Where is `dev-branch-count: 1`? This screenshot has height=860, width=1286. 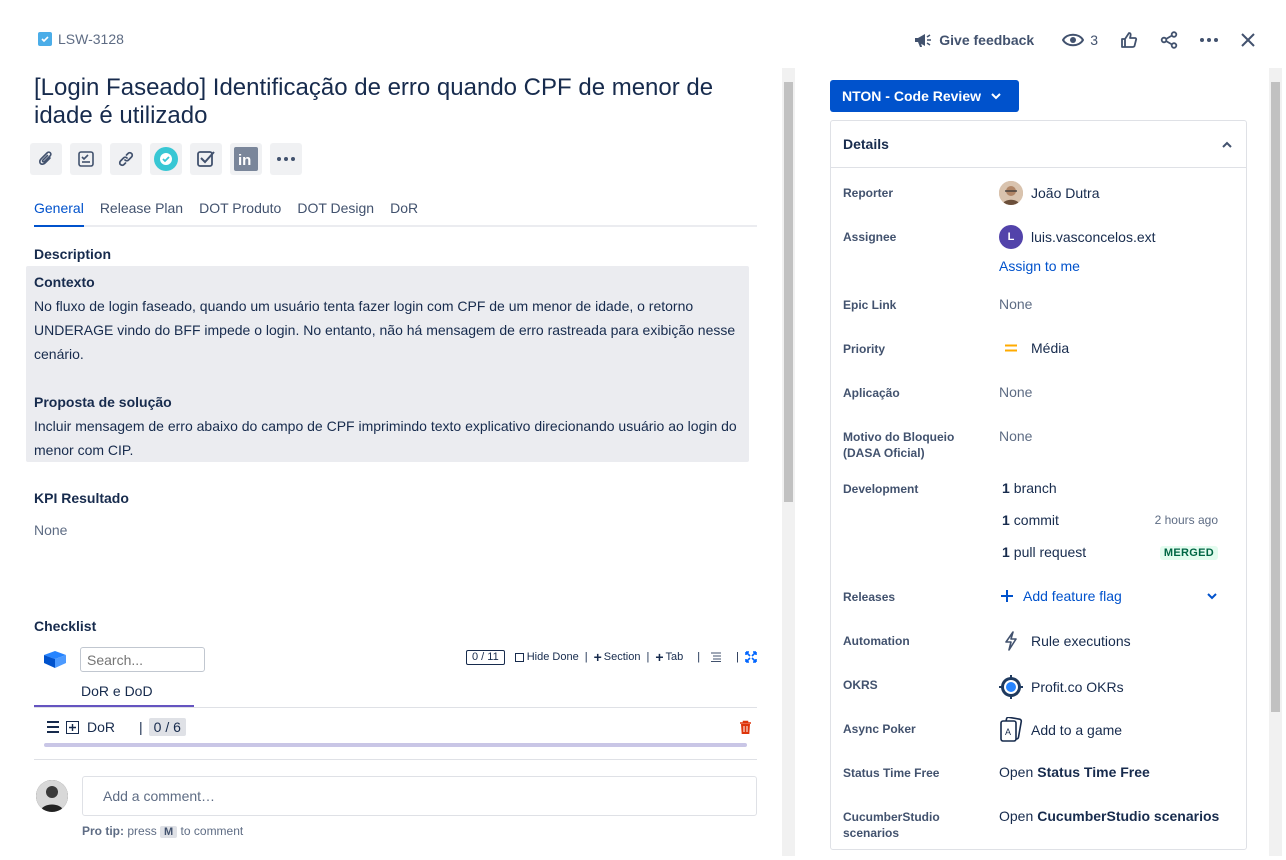 dev-branch-count: 1 is located at coordinates (1006, 488).